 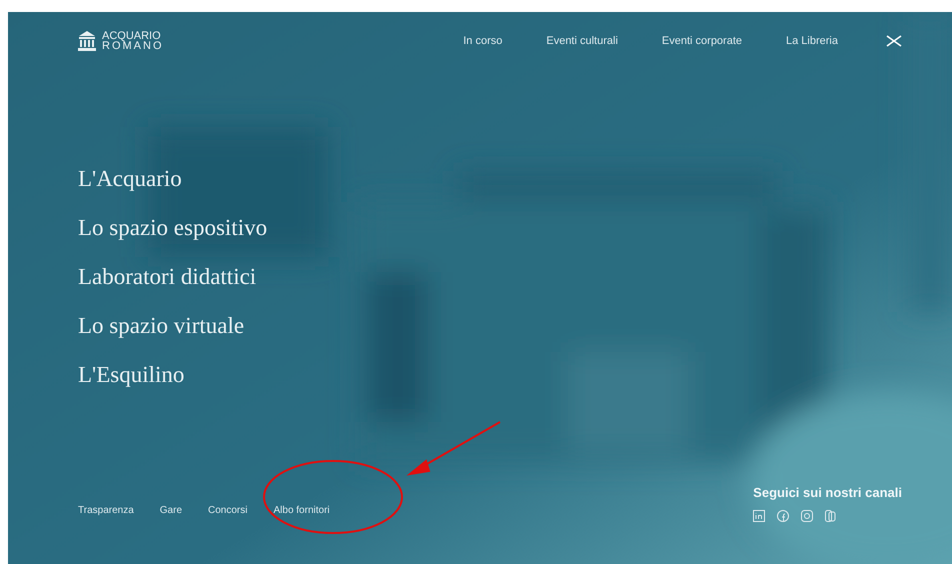 I want to click on footer-link: Gare, so click(x=171, y=510).